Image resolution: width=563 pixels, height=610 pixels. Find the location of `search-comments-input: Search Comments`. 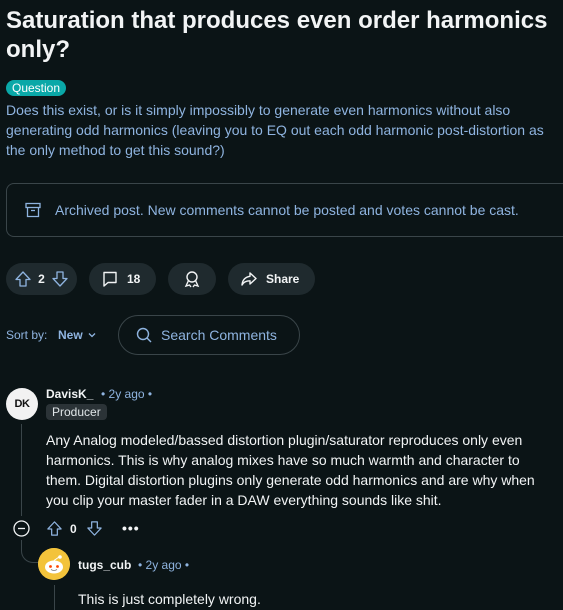

search-comments-input: Search Comments is located at coordinates (209, 335).